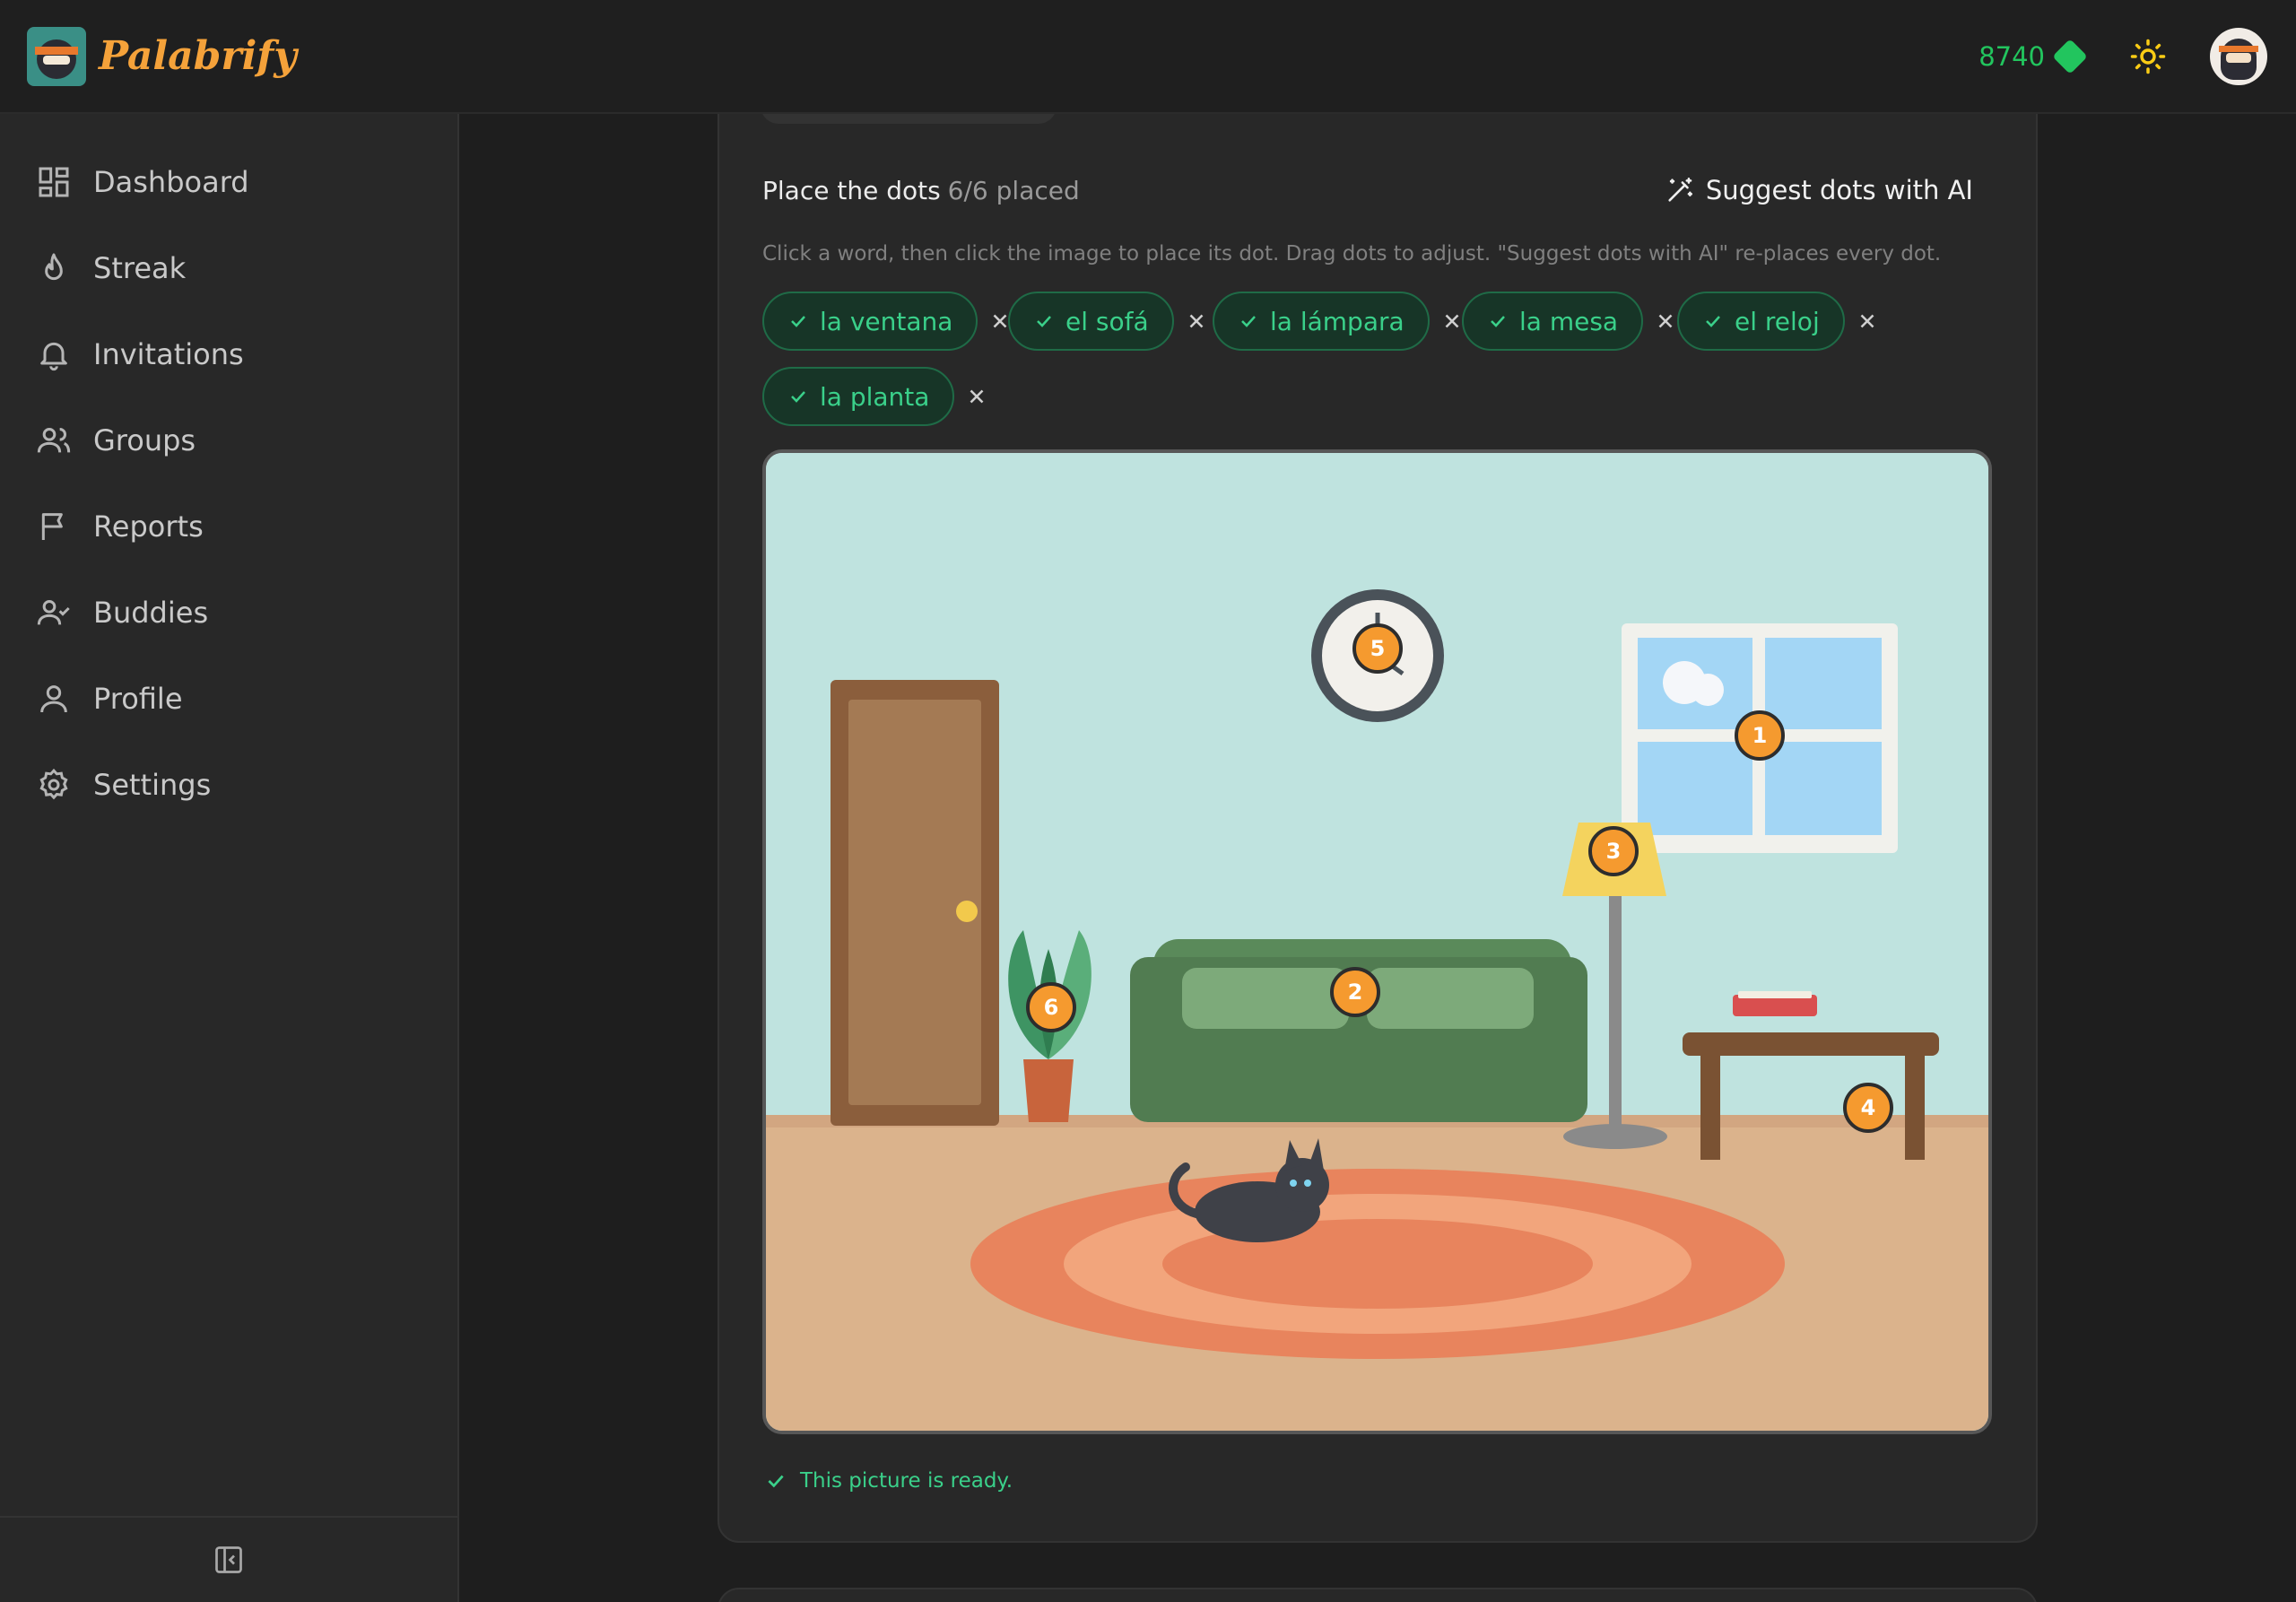 The height and width of the screenshot is (1602, 2296). What do you see at coordinates (2012, 56) in the screenshot?
I see `gem-count: 8740` at bounding box center [2012, 56].